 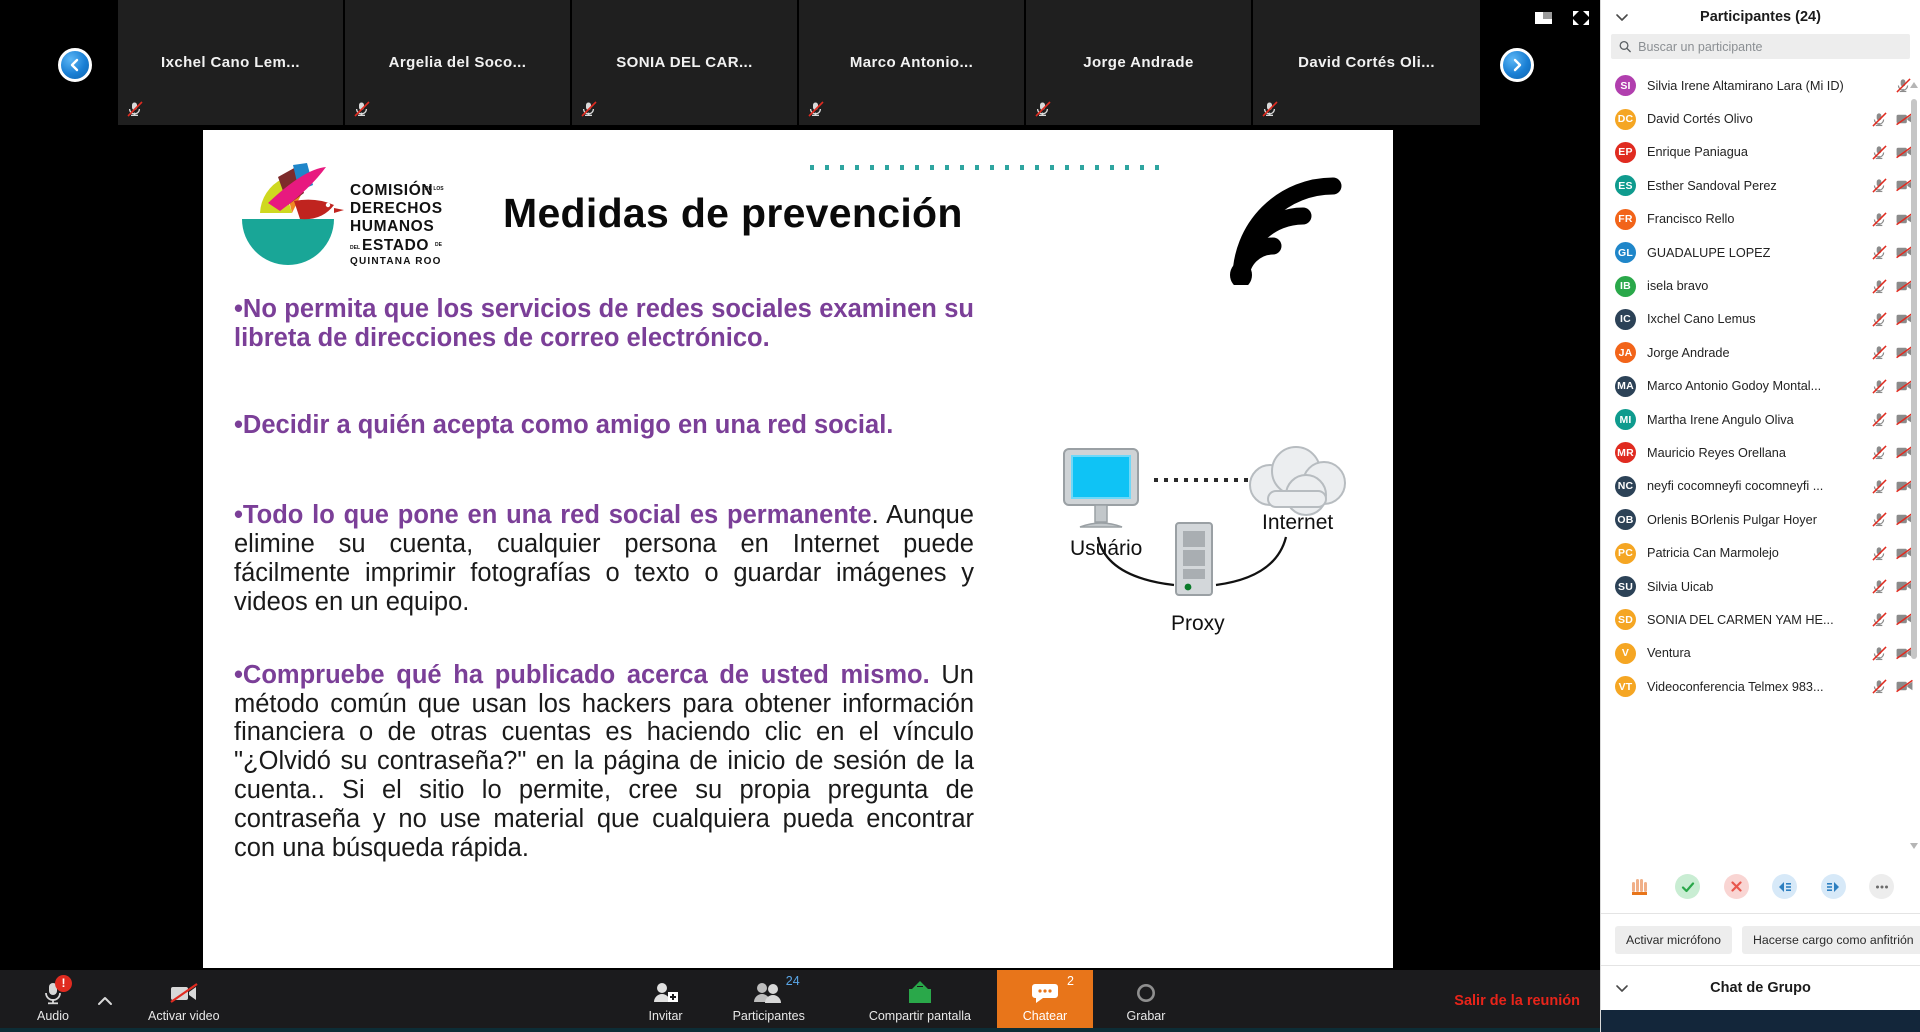 What do you see at coordinates (1622, 18) in the screenshot?
I see `participants-collapse-button` at bounding box center [1622, 18].